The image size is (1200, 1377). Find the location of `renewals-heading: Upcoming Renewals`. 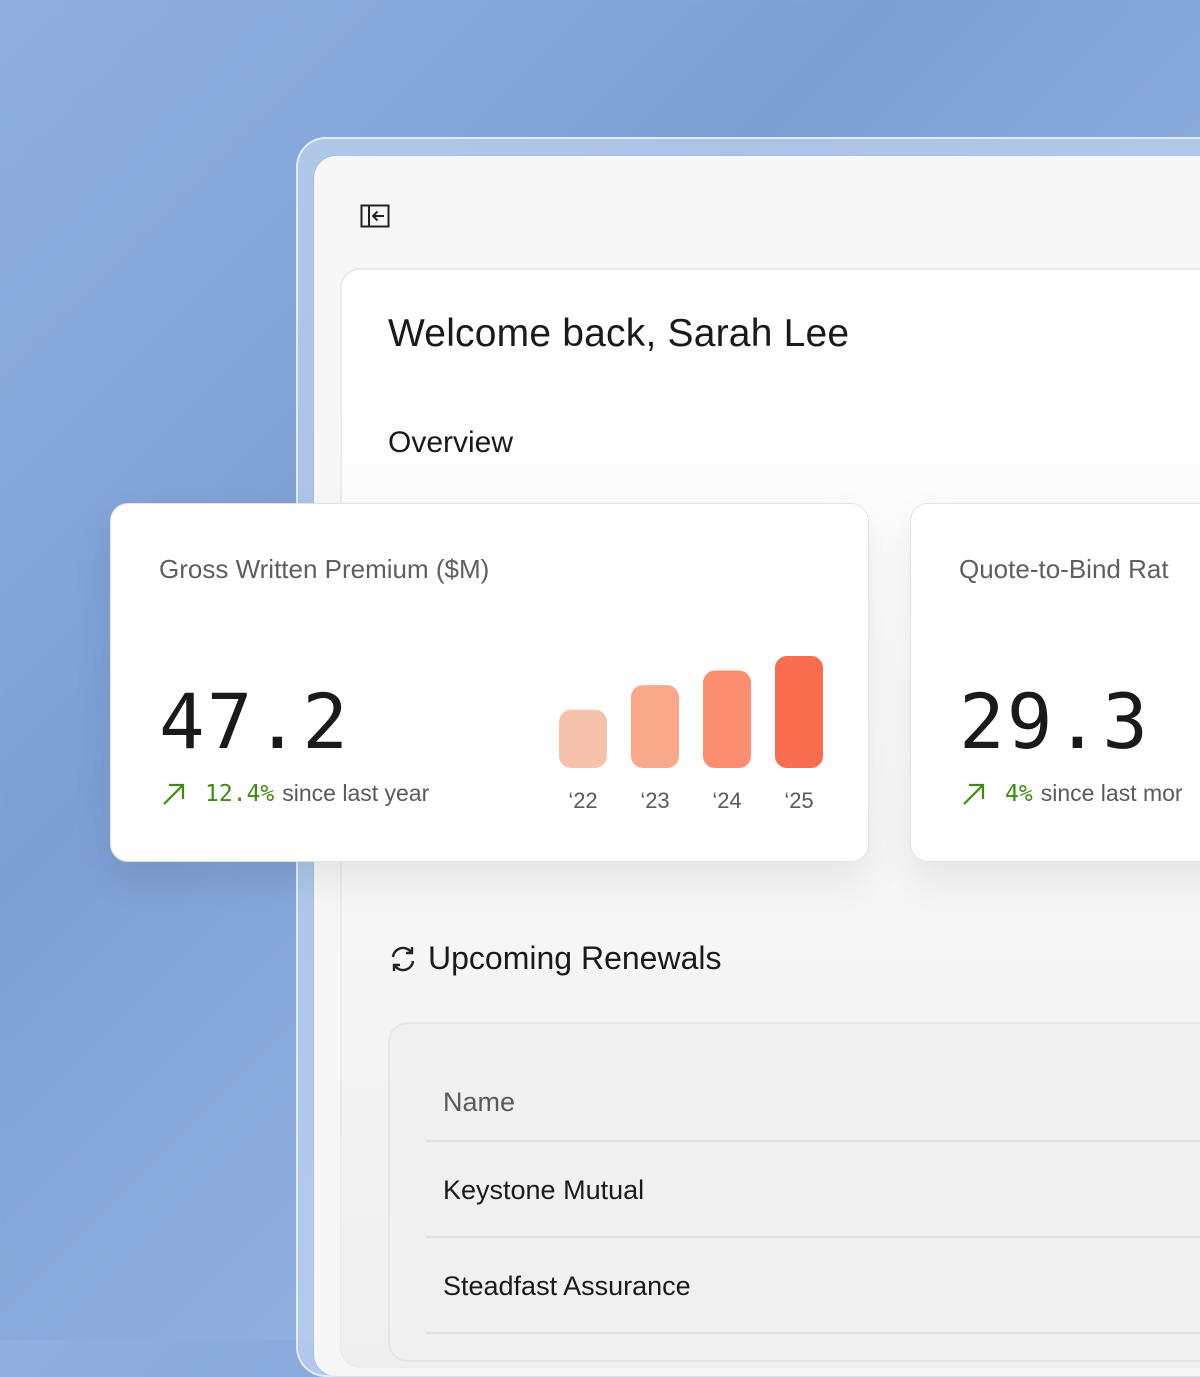

renewals-heading: Upcoming Renewals is located at coordinates (554, 958).